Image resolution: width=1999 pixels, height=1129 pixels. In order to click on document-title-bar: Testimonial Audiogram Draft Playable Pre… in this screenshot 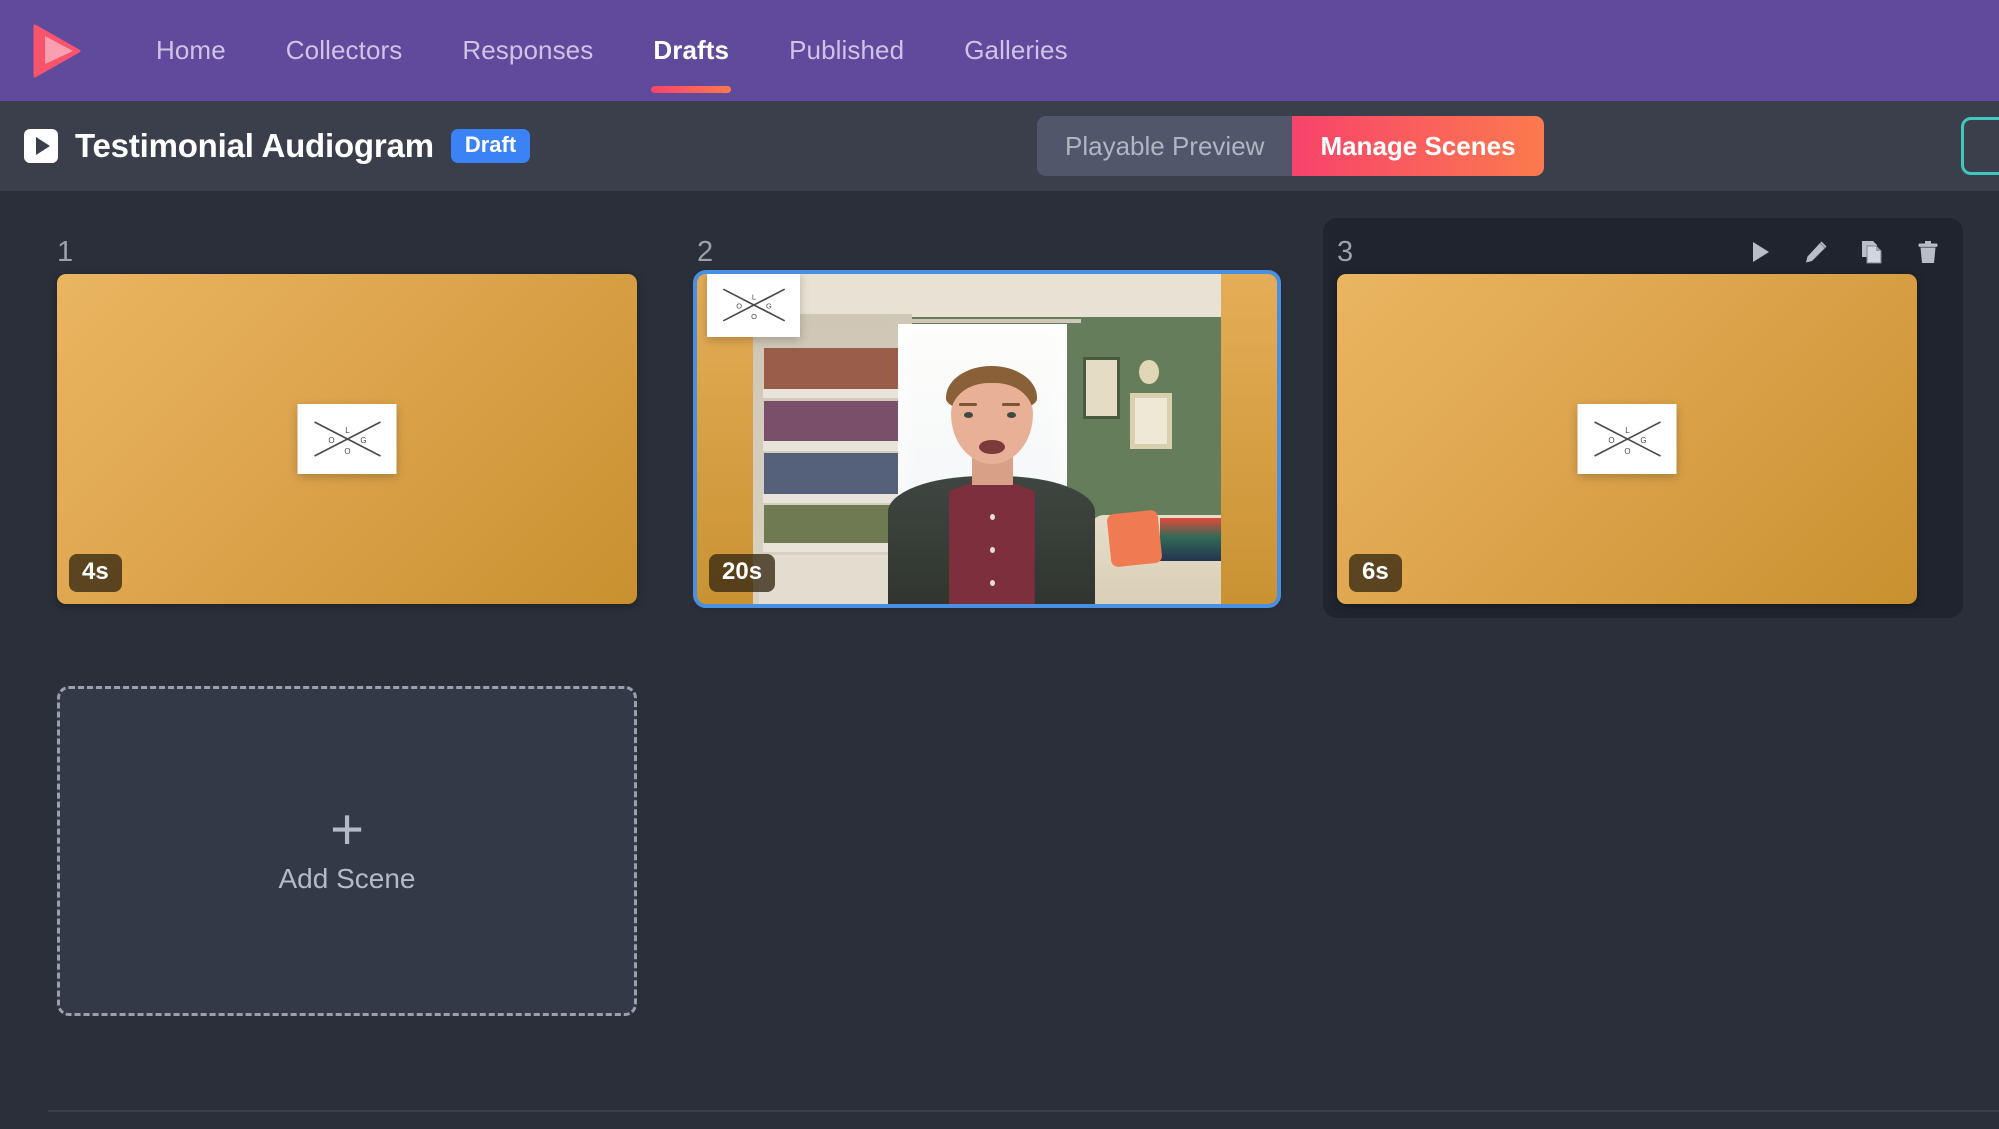, I will do `click(999, 146)`.